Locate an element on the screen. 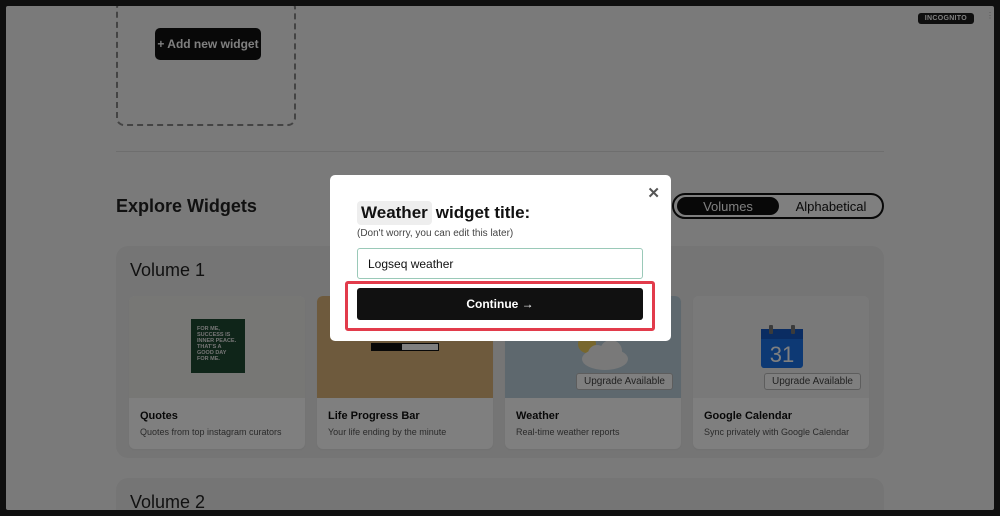  widget-title-input is located at coordinates (500, 263).